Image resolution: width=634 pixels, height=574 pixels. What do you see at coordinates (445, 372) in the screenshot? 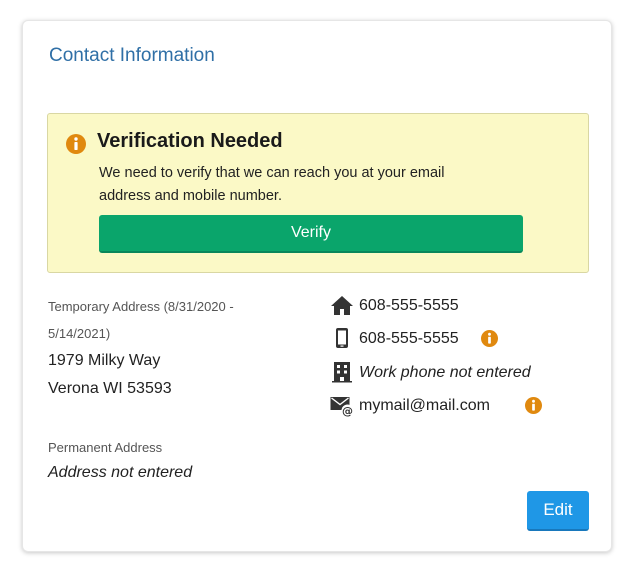
I see `work-phone-value: Work phone not entered` at bounding box center [445, 372].